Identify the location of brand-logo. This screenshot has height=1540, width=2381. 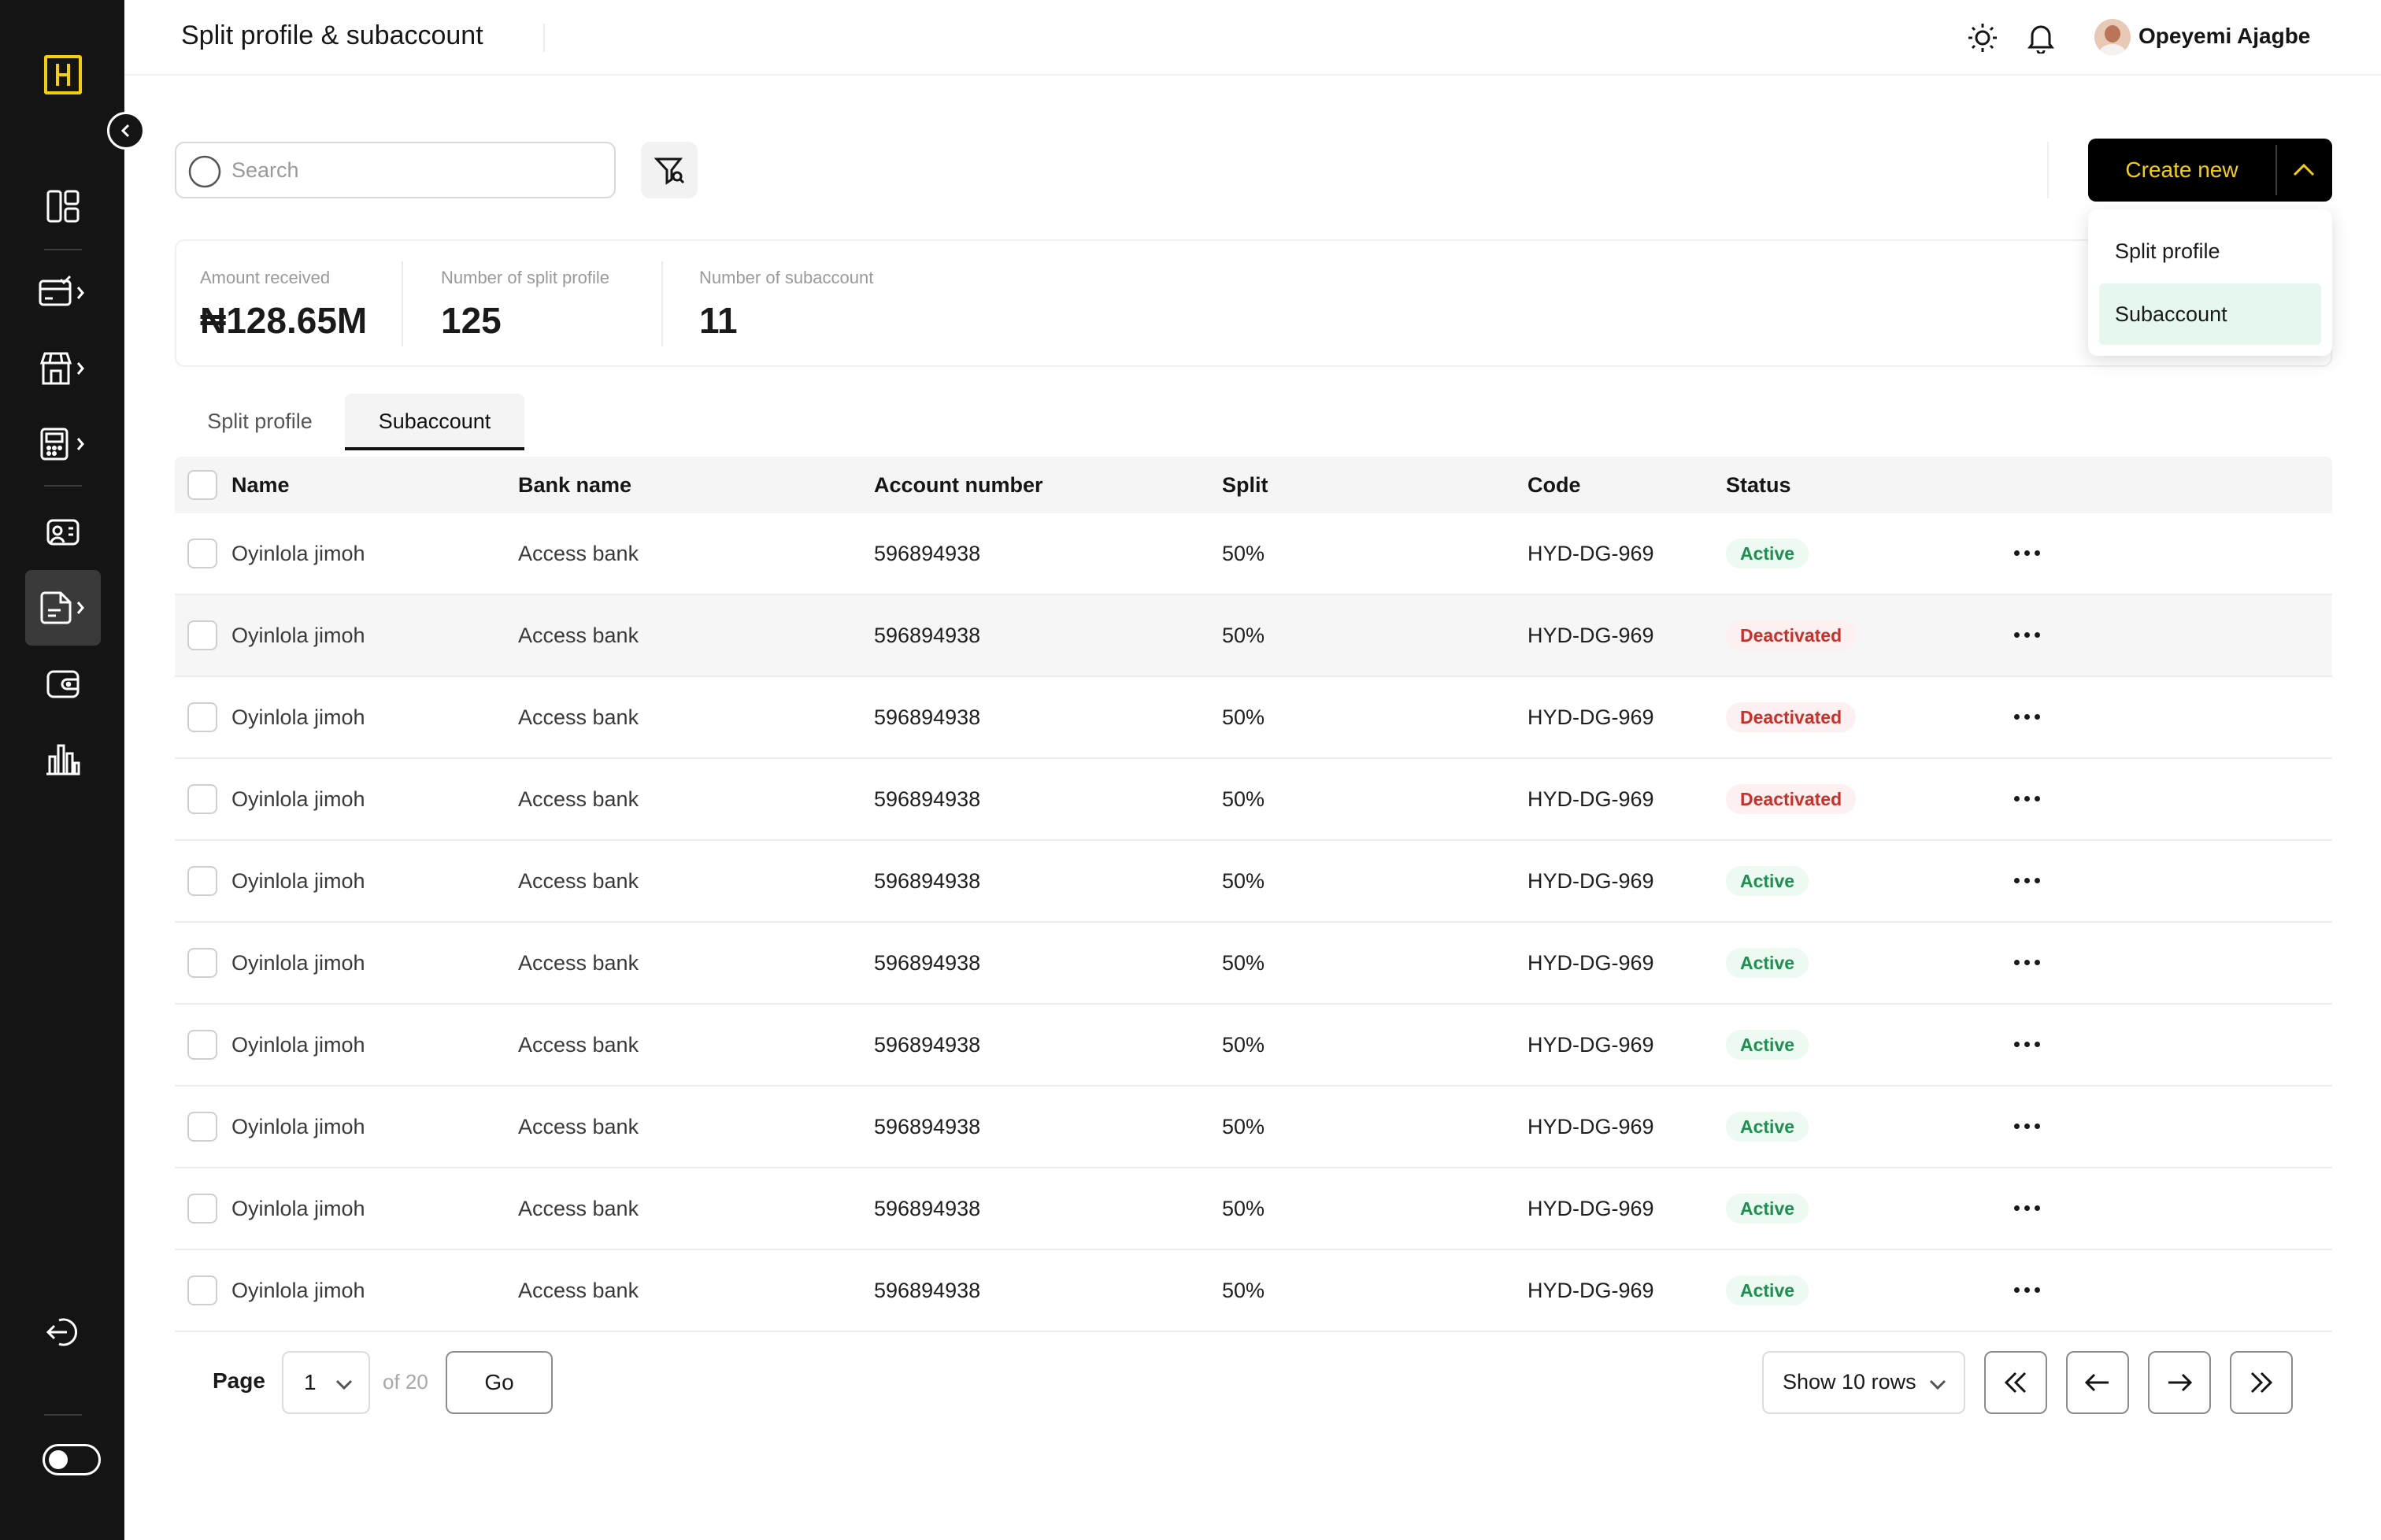
(63, 74).